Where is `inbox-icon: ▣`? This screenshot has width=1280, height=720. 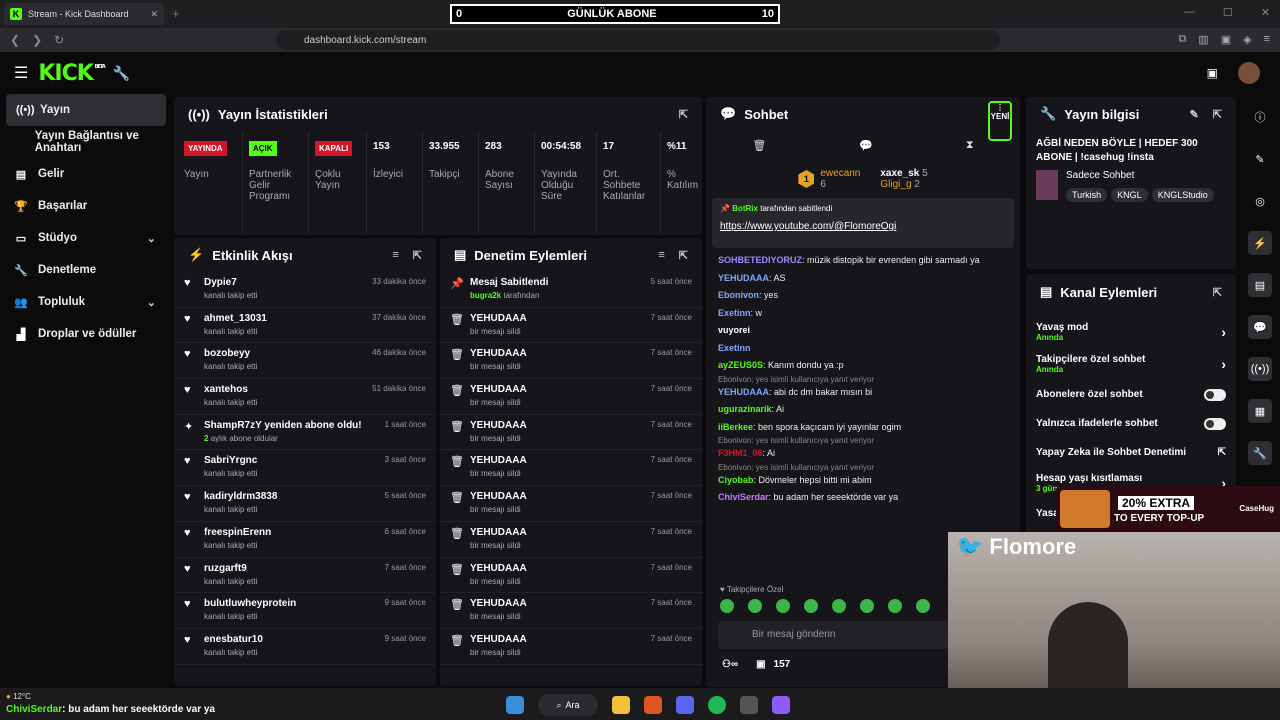
inbox-icon: ▣ is located at coordinates (1212, 73).